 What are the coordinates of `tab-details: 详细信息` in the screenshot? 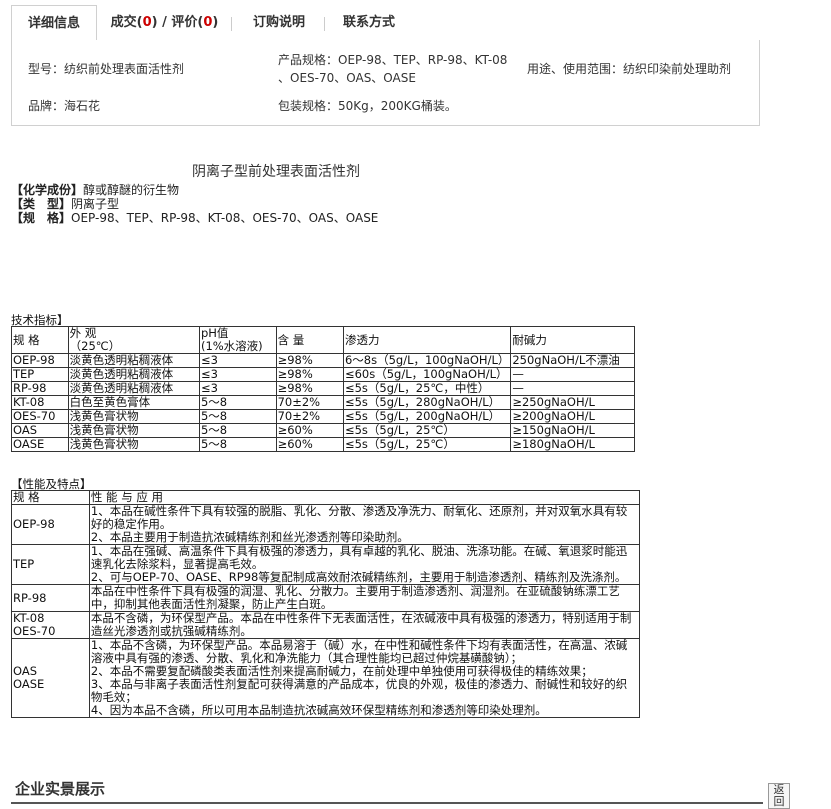 It's located at (54, 23).